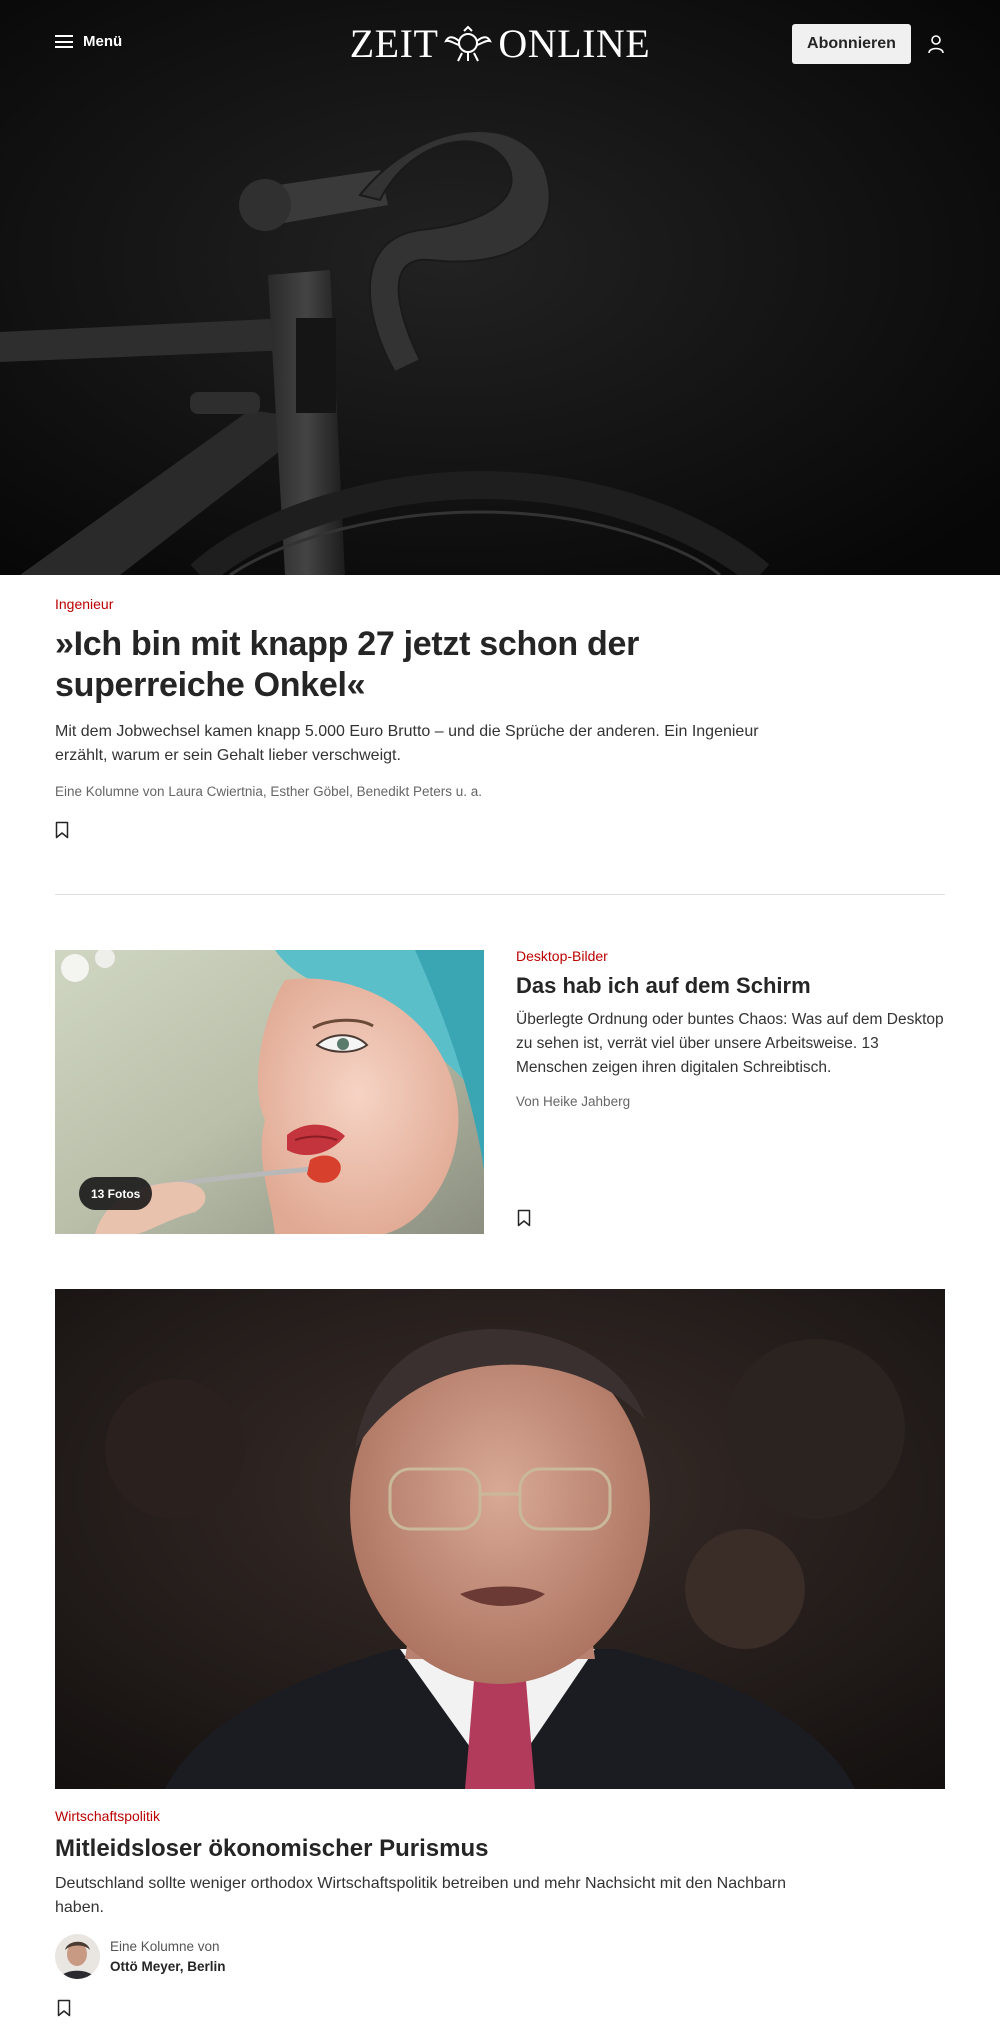  Describe the element at coordinates (574, 43) in the screenshot. I see `logo-text-right: ONLINE` at that location.